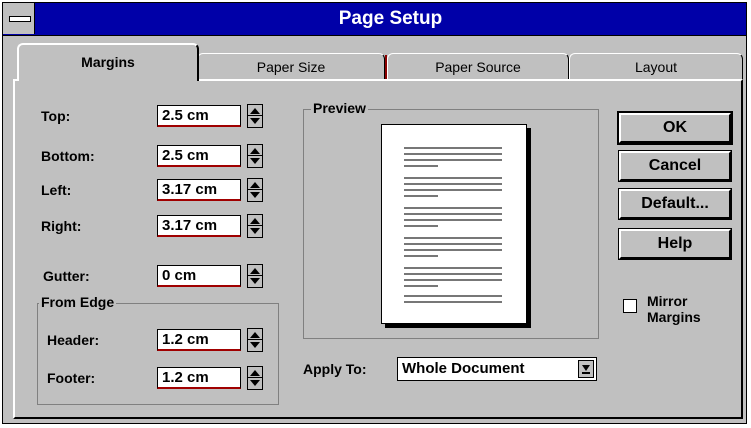  I want to click on tab-layout-label: Layout, so click(656, 67).